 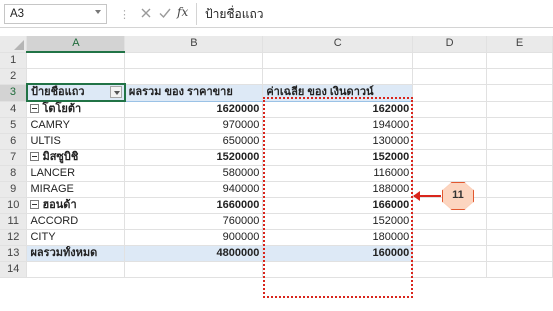 I want to click on item-label-cell: MIRAGE, so click(x=76, y=189).